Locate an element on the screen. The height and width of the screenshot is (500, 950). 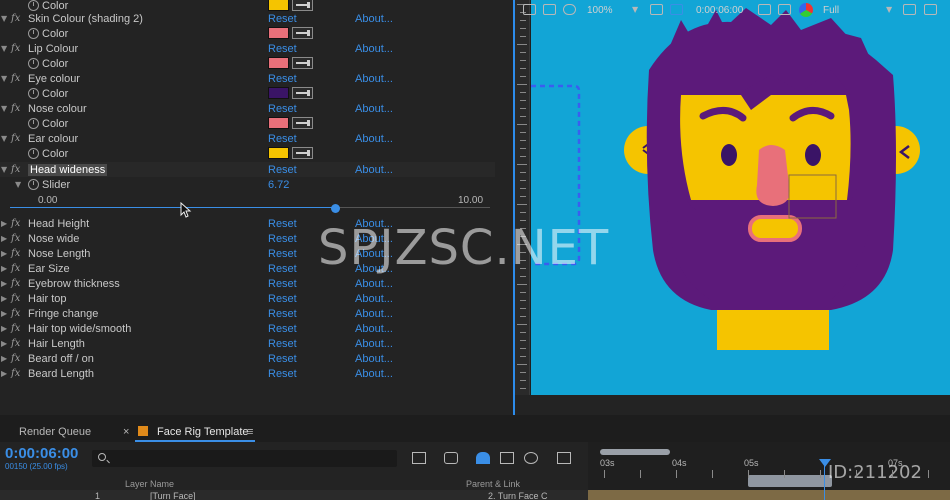
effect-name: Head wideness is located at coordinates (68, 169).